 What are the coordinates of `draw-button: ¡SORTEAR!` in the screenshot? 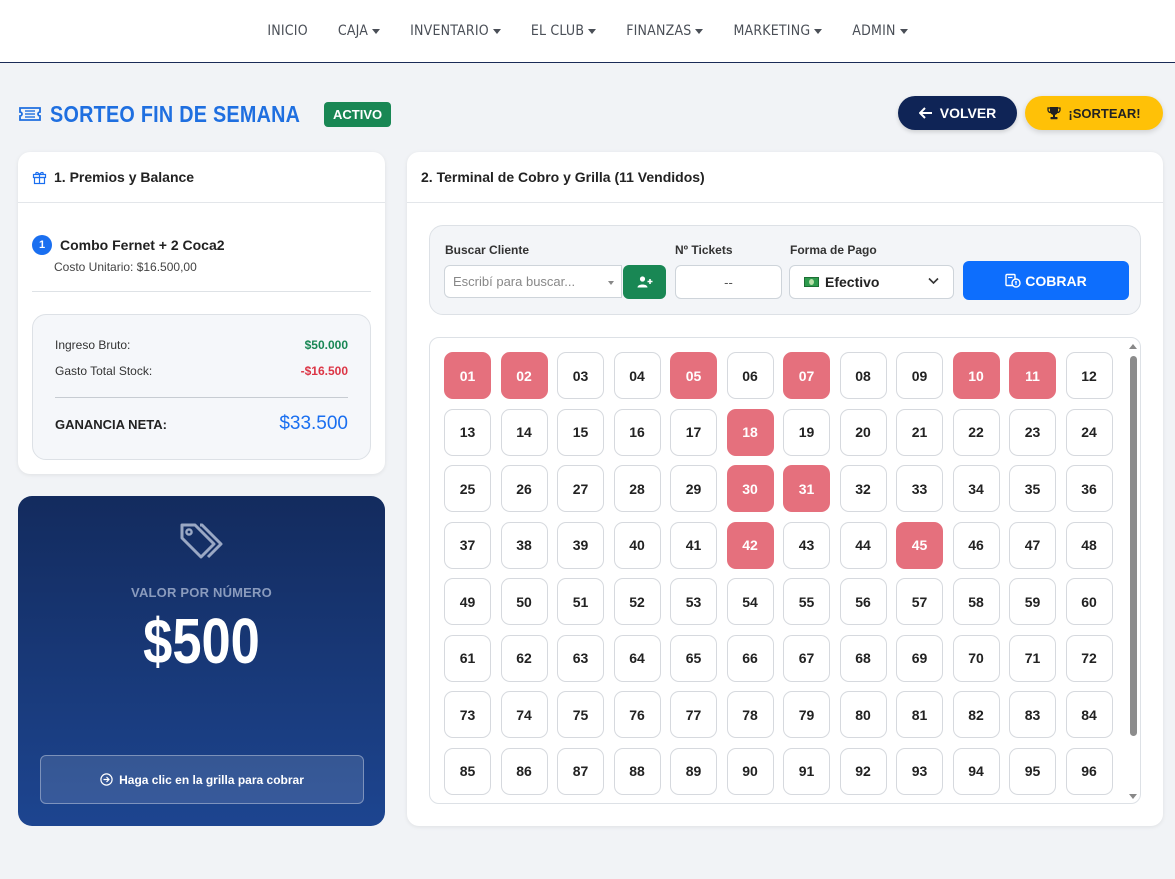 It's located at (1094, 113).